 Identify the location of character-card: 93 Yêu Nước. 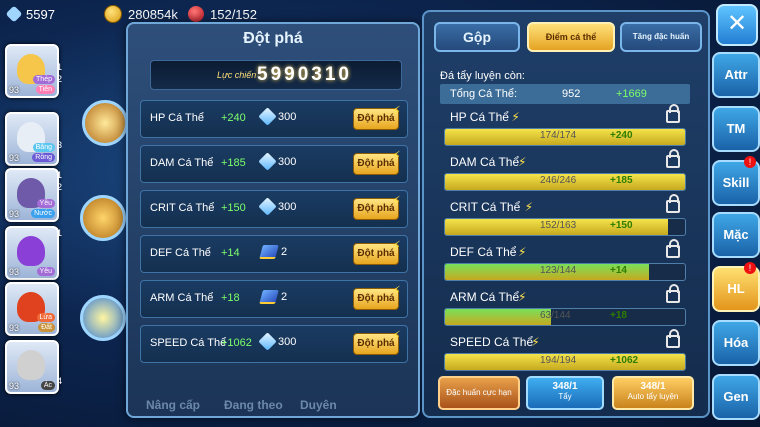
(32, 195).